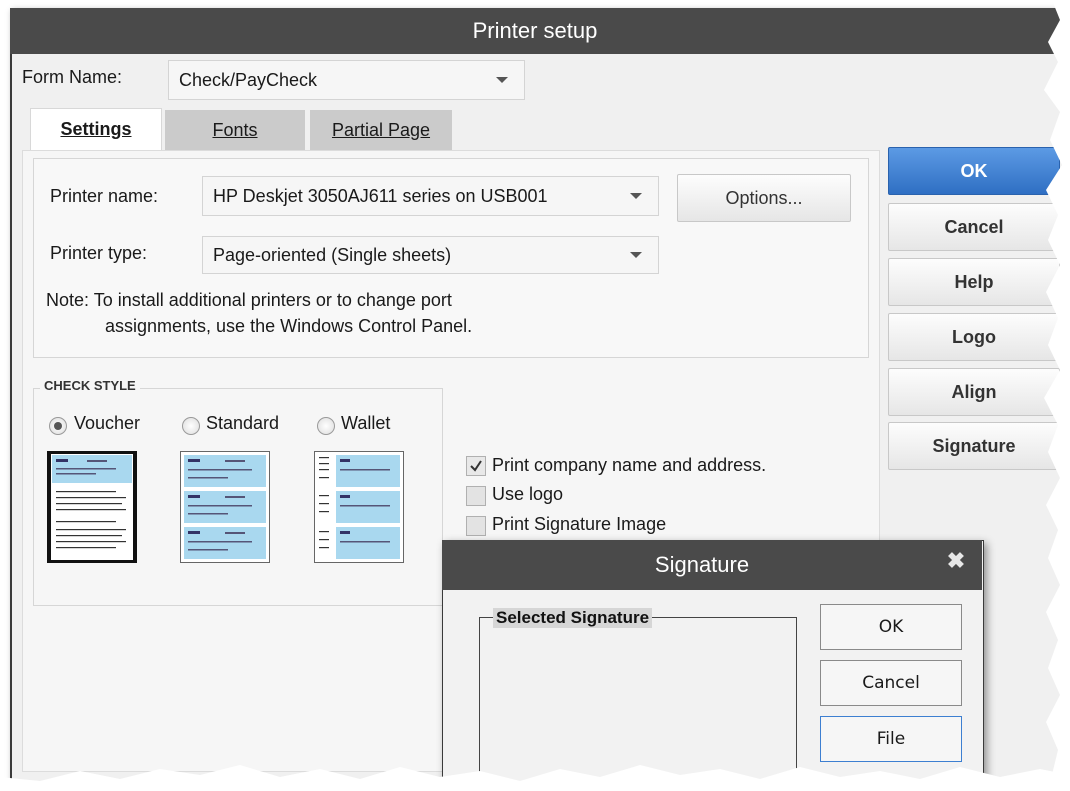  I want to click on voucher-preview-image, so click(92, 507).